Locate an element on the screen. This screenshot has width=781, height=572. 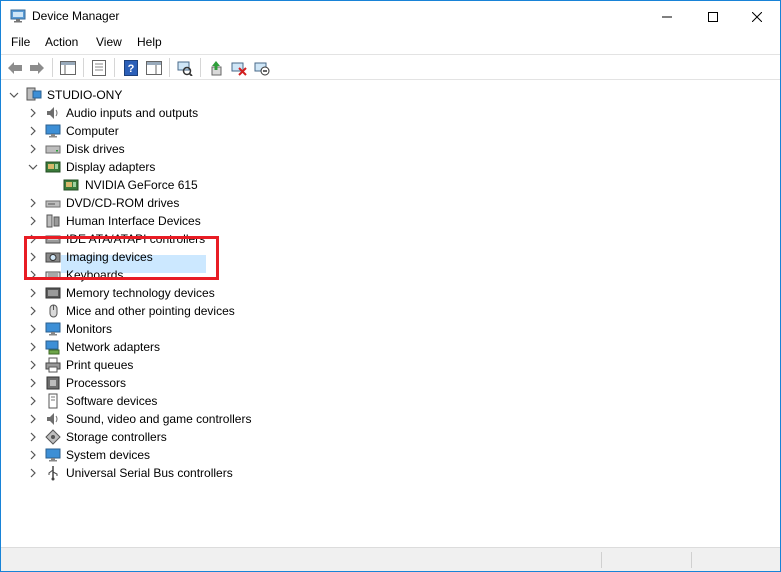
forward-arrow-icon is located at coordinates (37, 68).